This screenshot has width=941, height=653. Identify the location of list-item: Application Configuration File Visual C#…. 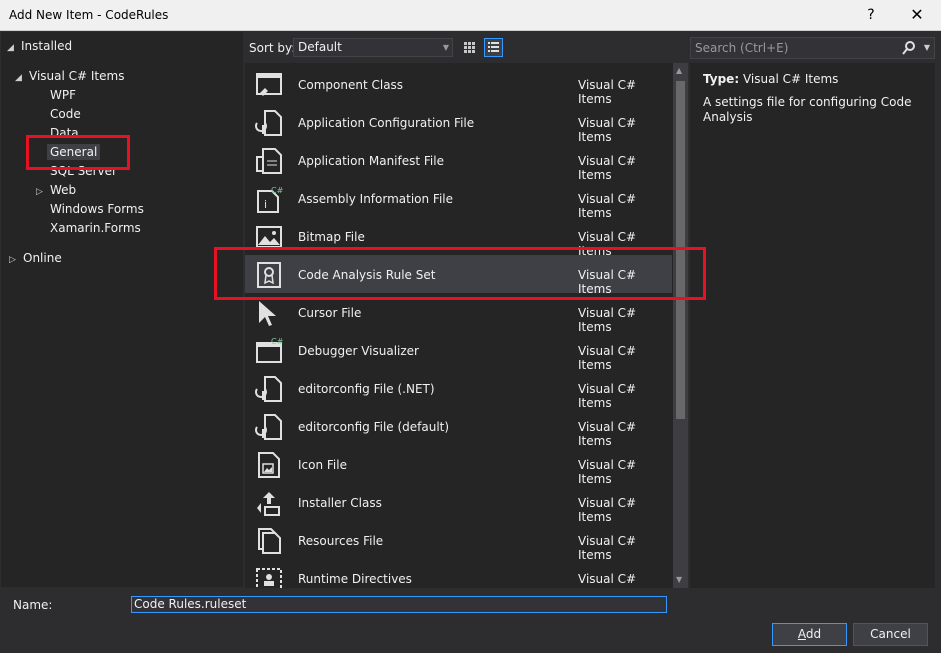
(458, 123).